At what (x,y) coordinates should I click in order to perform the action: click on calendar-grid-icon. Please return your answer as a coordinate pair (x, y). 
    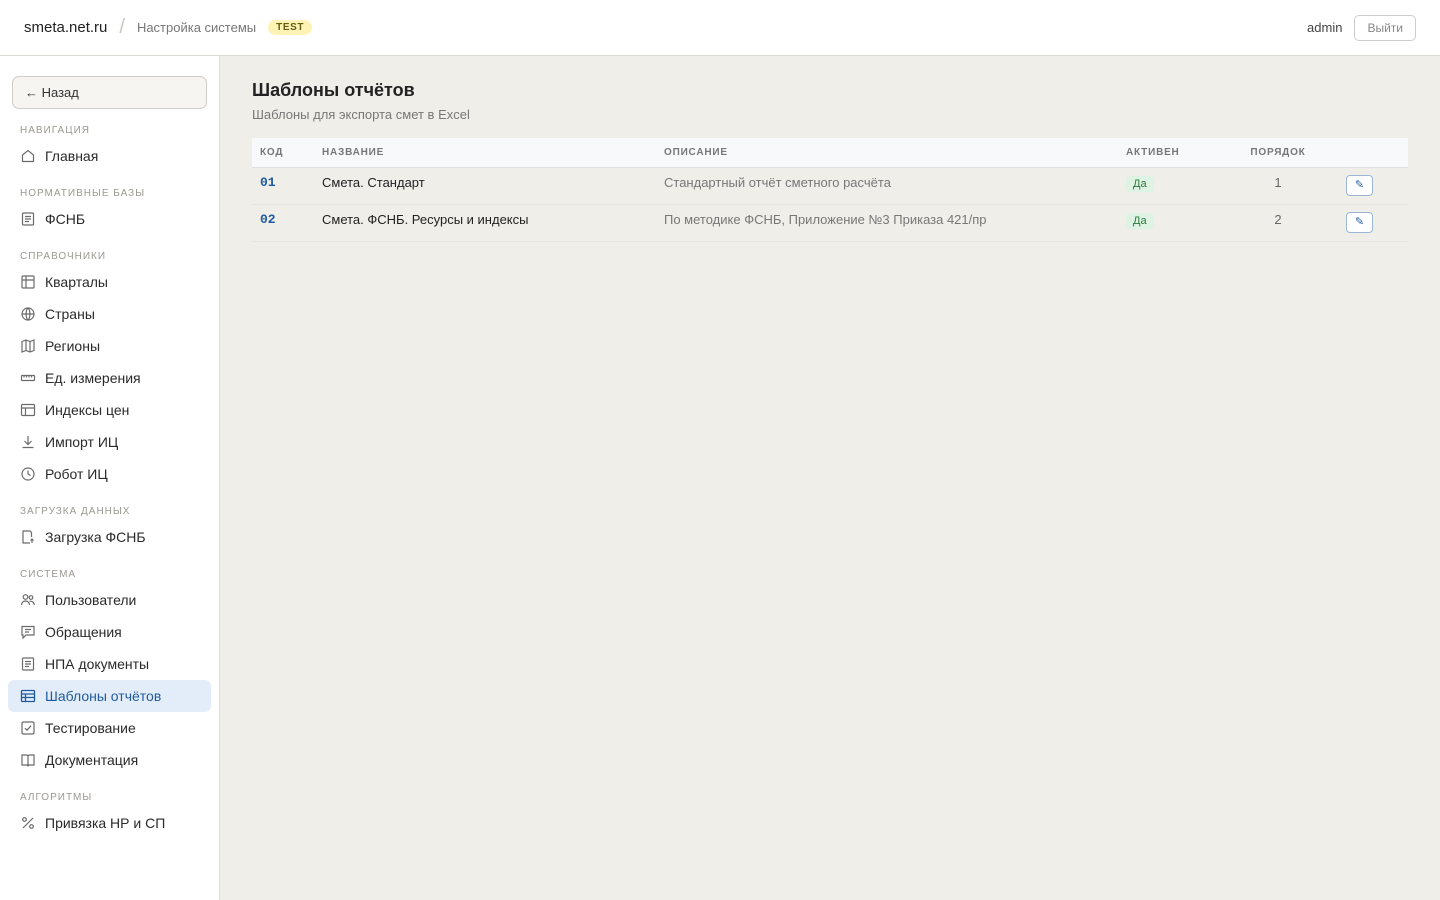
    Looking at the image, I should click on (28, 282).